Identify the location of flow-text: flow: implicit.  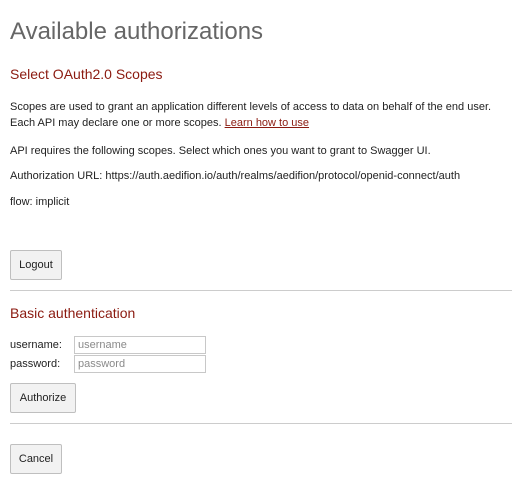
(40, 202).